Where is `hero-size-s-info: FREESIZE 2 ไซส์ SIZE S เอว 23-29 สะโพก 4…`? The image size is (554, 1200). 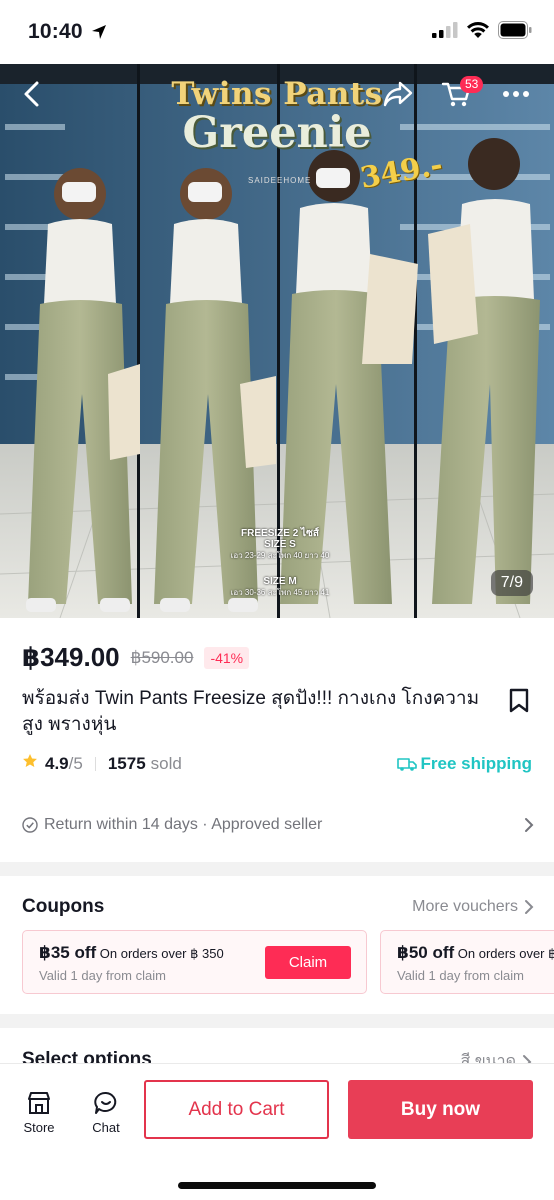 hero-size-s-info: FREESIZE 2 ไซส์ SIZE S เอว 23-29 สะโพก 4… is located at coordinates (280, 544).